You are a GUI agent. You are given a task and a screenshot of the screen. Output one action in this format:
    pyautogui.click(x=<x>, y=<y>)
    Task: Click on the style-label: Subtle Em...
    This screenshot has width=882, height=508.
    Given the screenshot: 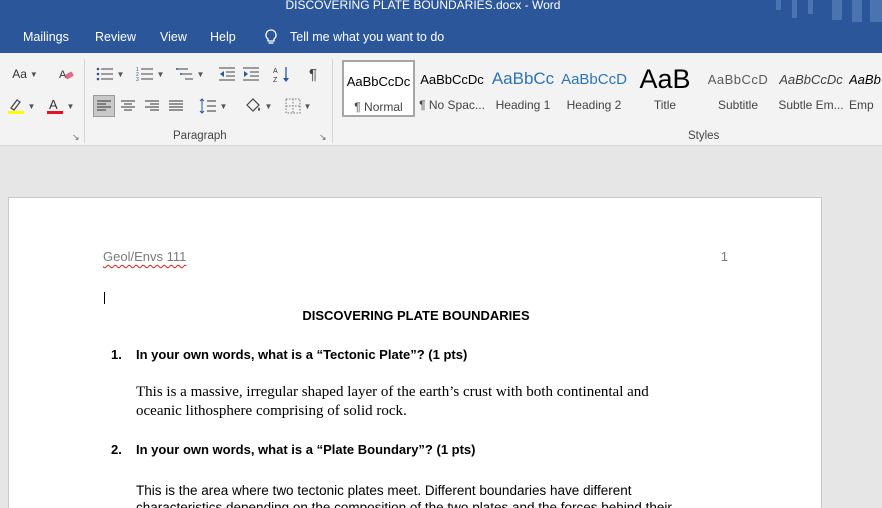 What is the action you would take?
    pyautogui.click(x=811, y=105)
    